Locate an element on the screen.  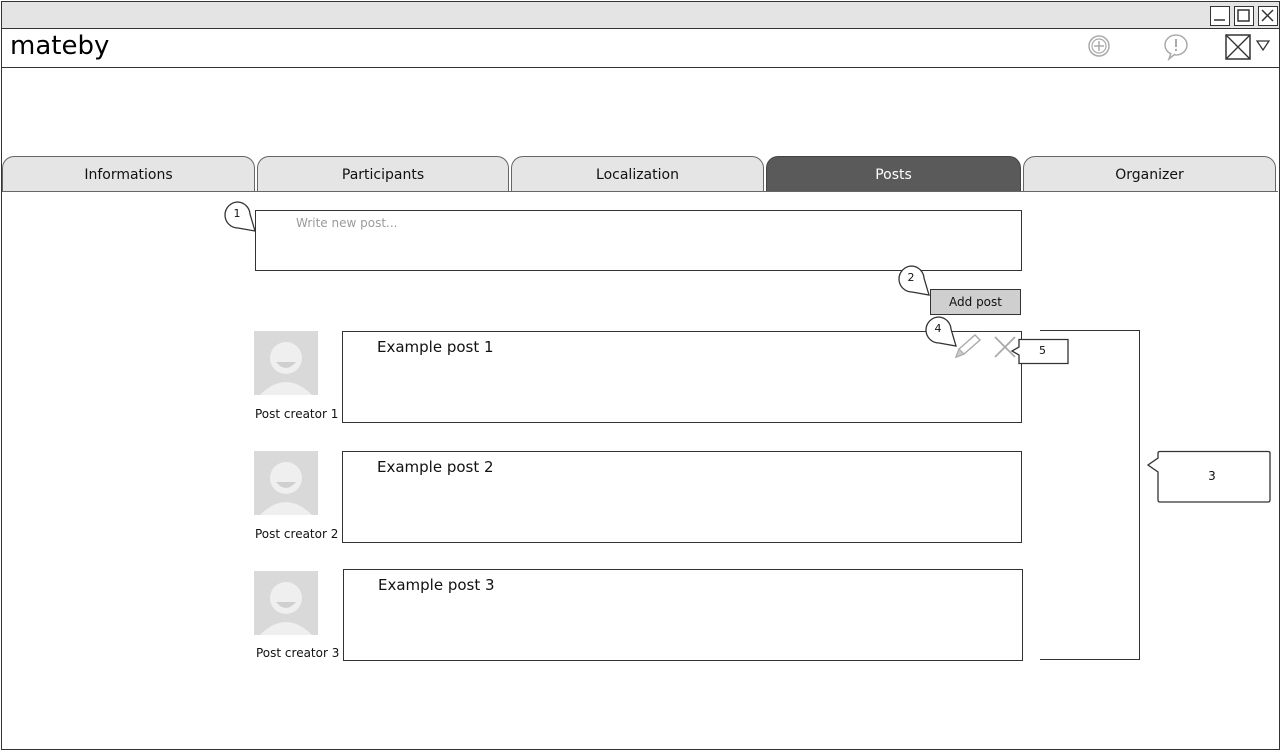
post-creator-name: Post creator 3 is located at coordinates (298, 653).